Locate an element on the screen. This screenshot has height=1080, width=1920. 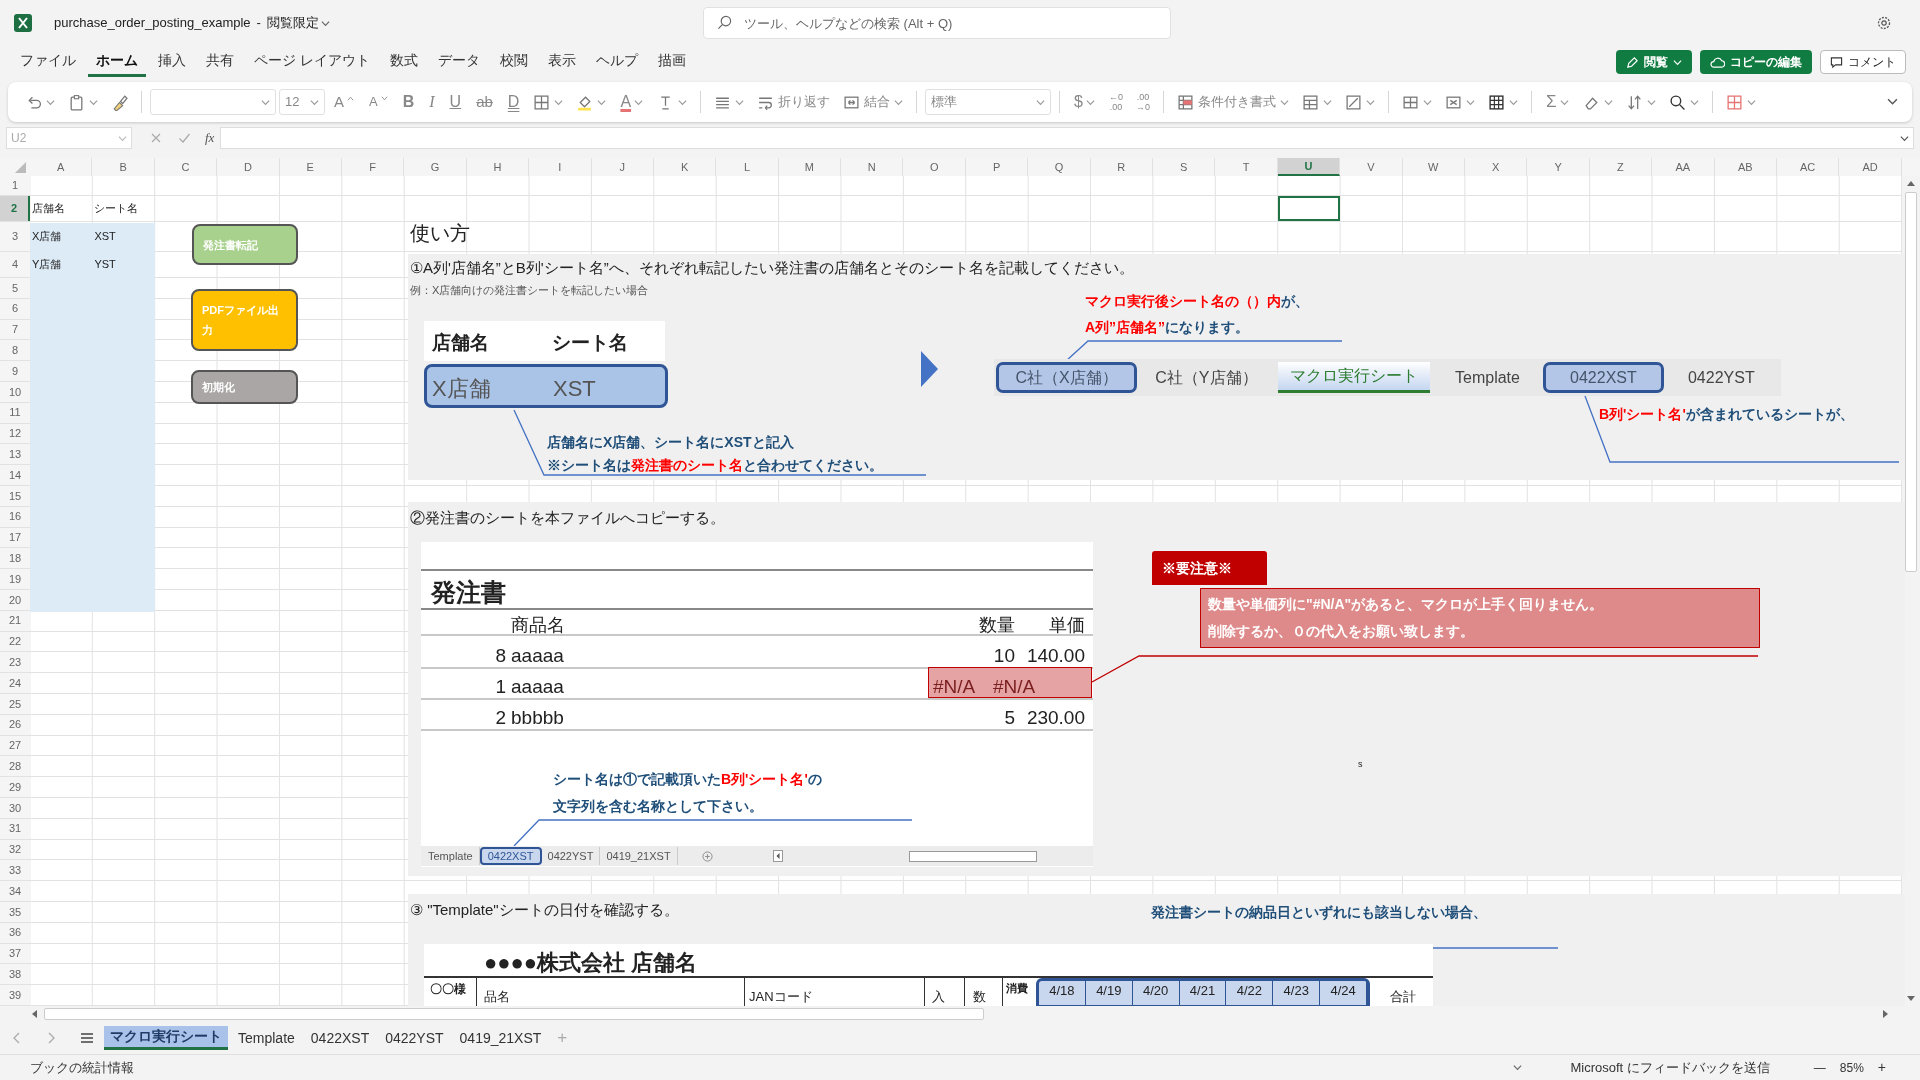
collapse-ribbon-icon is located at coordinates (1892, 101).